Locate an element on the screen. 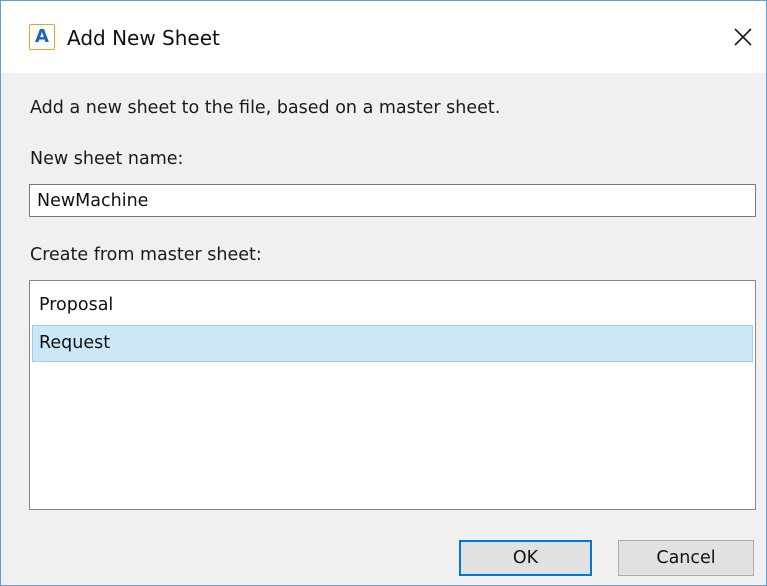  title-bar: A Add New Sheet is located at coordinates (383, 37).